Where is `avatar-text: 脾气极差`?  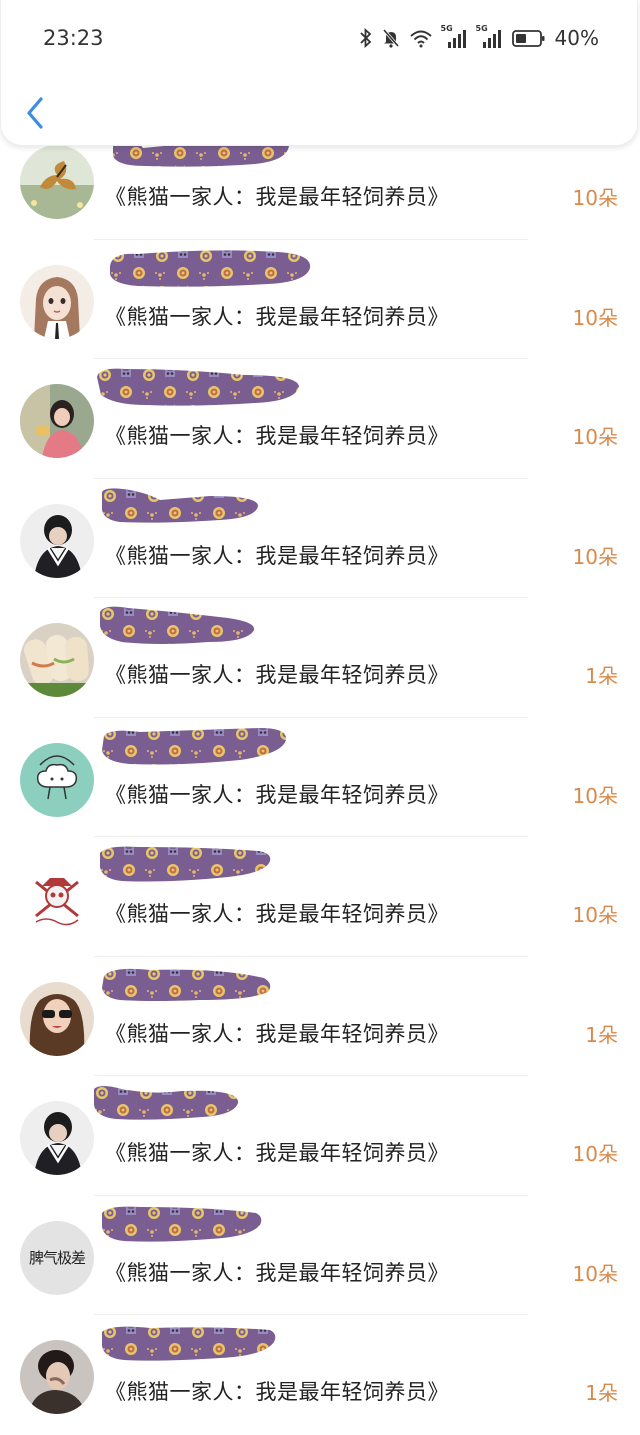 avatar-text: 脾气极差 is located at coordinates (57, 1258).